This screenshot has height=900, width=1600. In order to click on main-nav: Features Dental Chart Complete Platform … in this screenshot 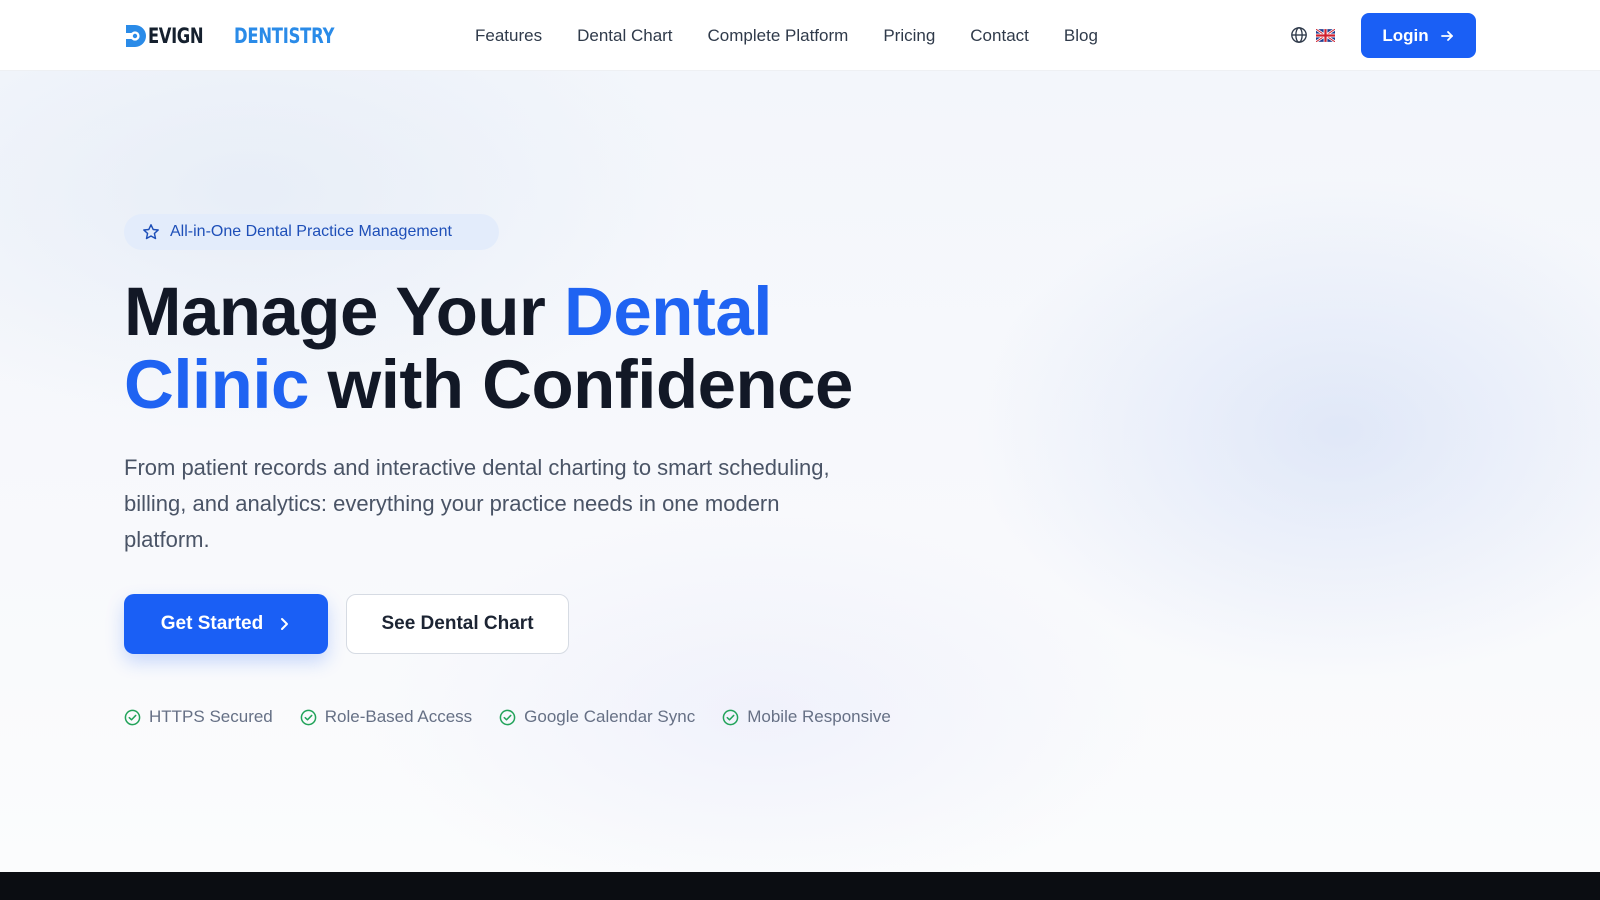, I will do `click(786, 35)`.